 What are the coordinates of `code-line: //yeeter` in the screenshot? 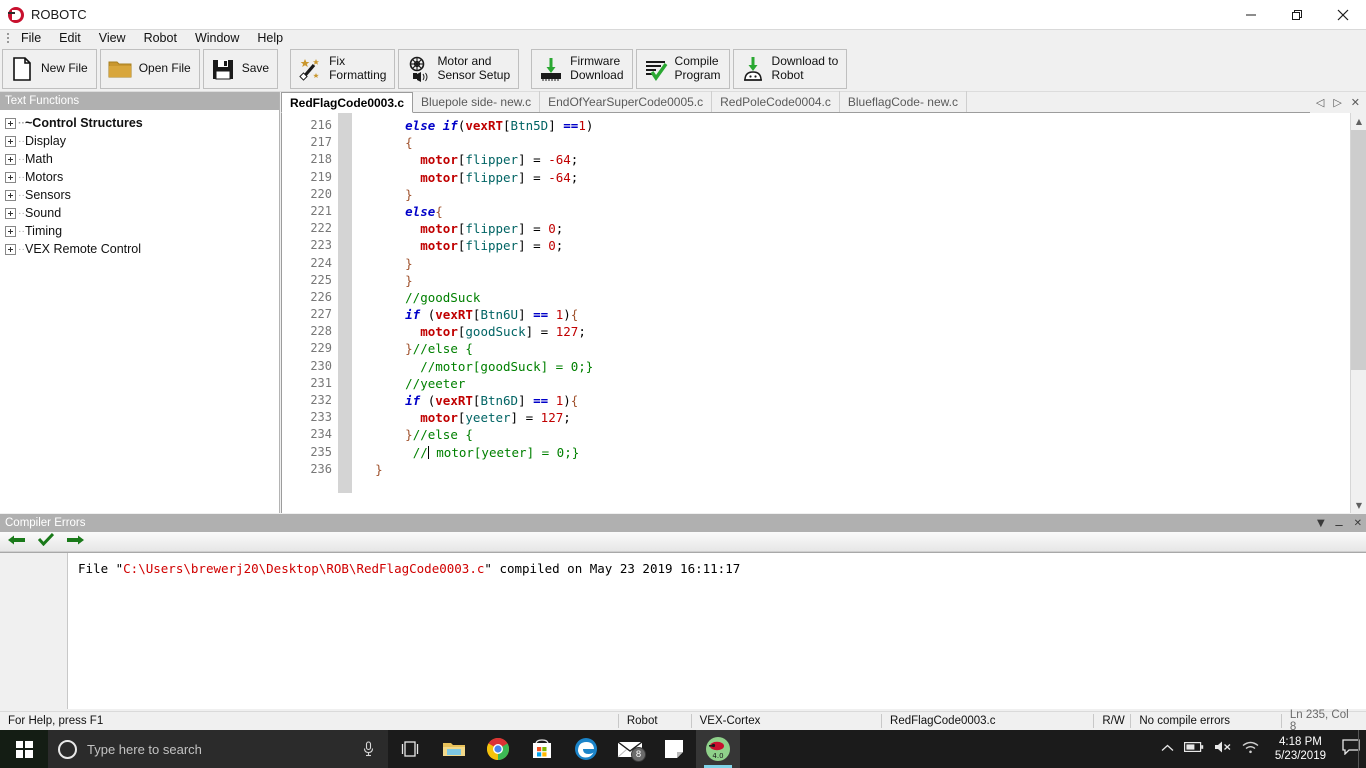 It's located at (863, 383).